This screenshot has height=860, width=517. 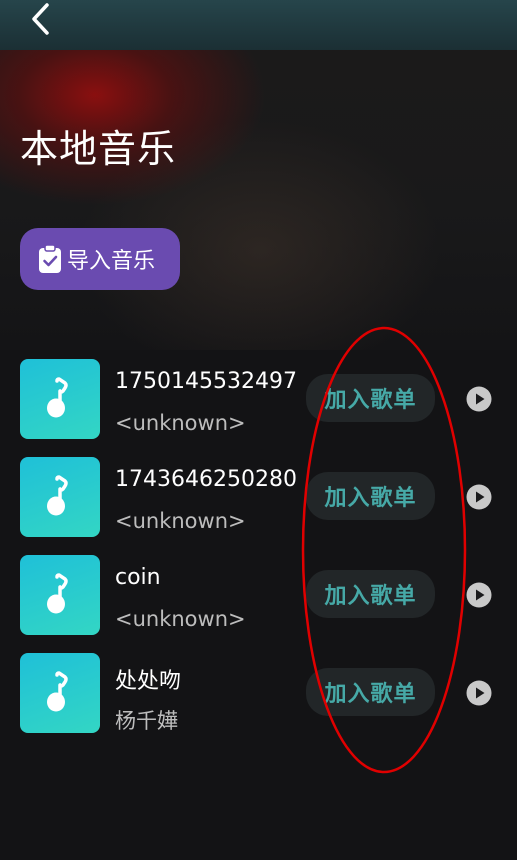 I want to click on song-title: coin, so click(x=138, y=577).